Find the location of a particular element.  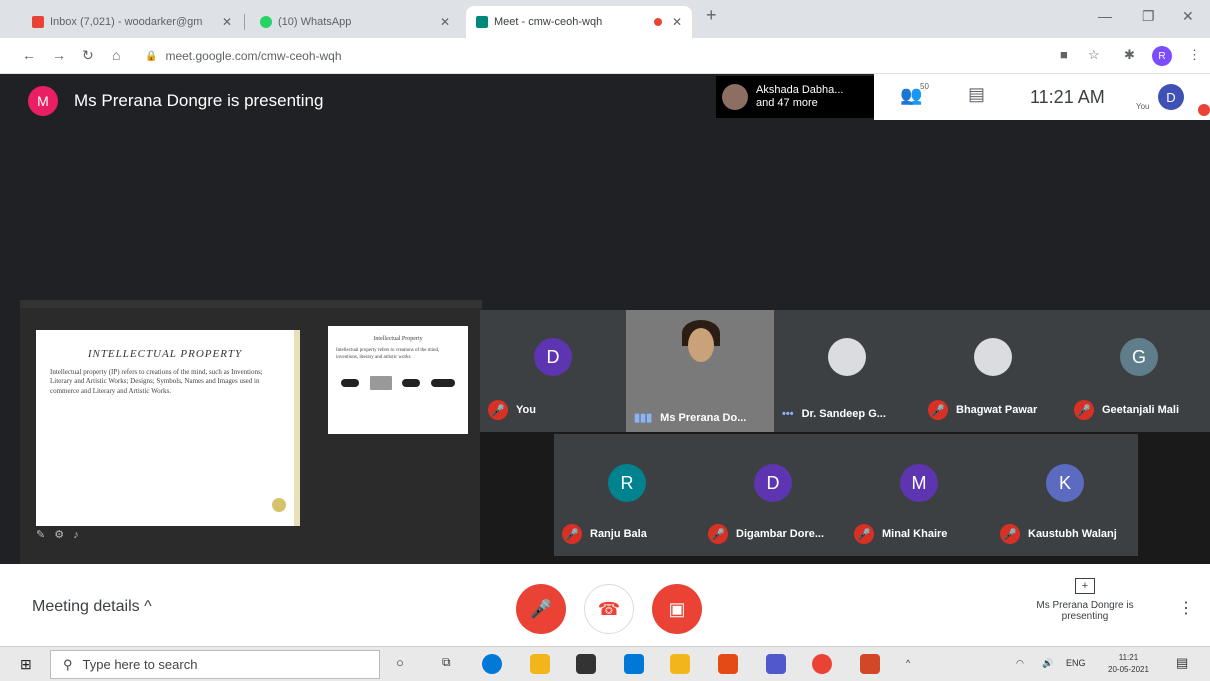

participant-tile: M 🎤 Minal Khaire is located at coordinates (919, 495).